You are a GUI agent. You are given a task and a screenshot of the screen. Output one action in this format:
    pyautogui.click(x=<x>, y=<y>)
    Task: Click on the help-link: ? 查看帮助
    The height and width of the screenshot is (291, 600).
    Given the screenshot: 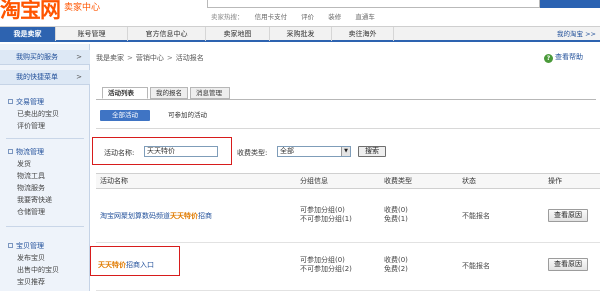 What is the action you would take?
    pyautogui.click(x=563, y=57)
    